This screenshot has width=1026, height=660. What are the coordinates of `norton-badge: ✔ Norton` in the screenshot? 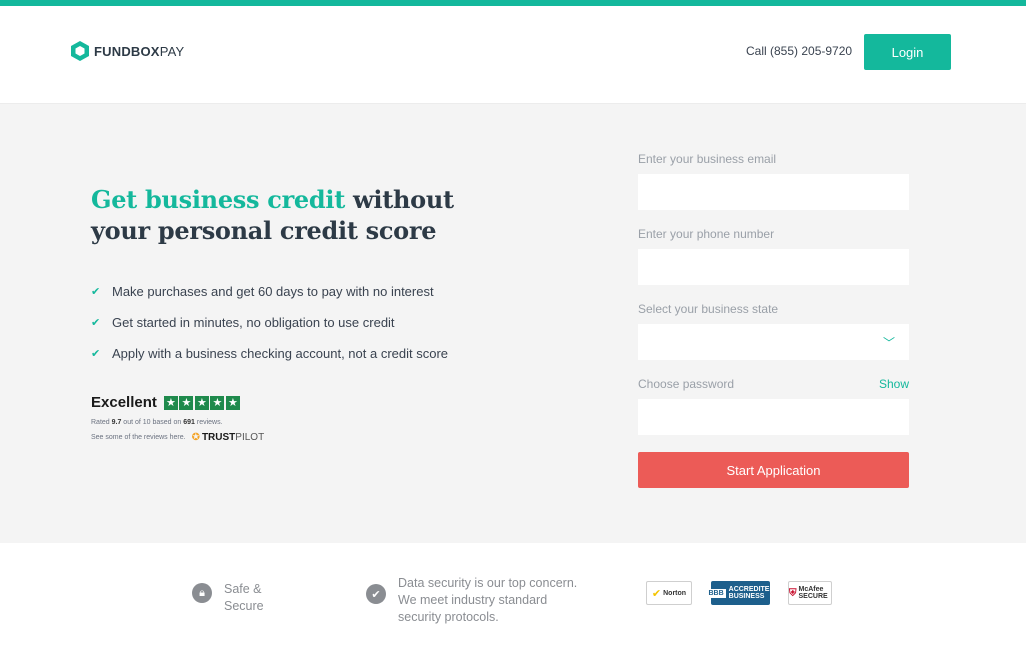 It's located at (669, 593).